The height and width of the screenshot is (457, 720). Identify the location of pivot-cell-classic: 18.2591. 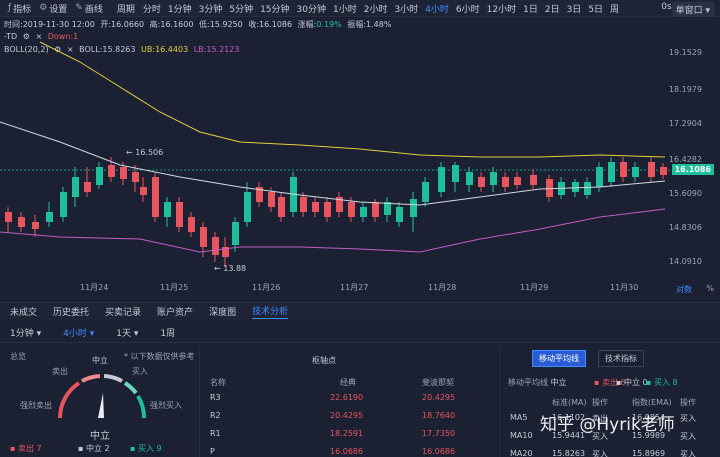
(347, 433).